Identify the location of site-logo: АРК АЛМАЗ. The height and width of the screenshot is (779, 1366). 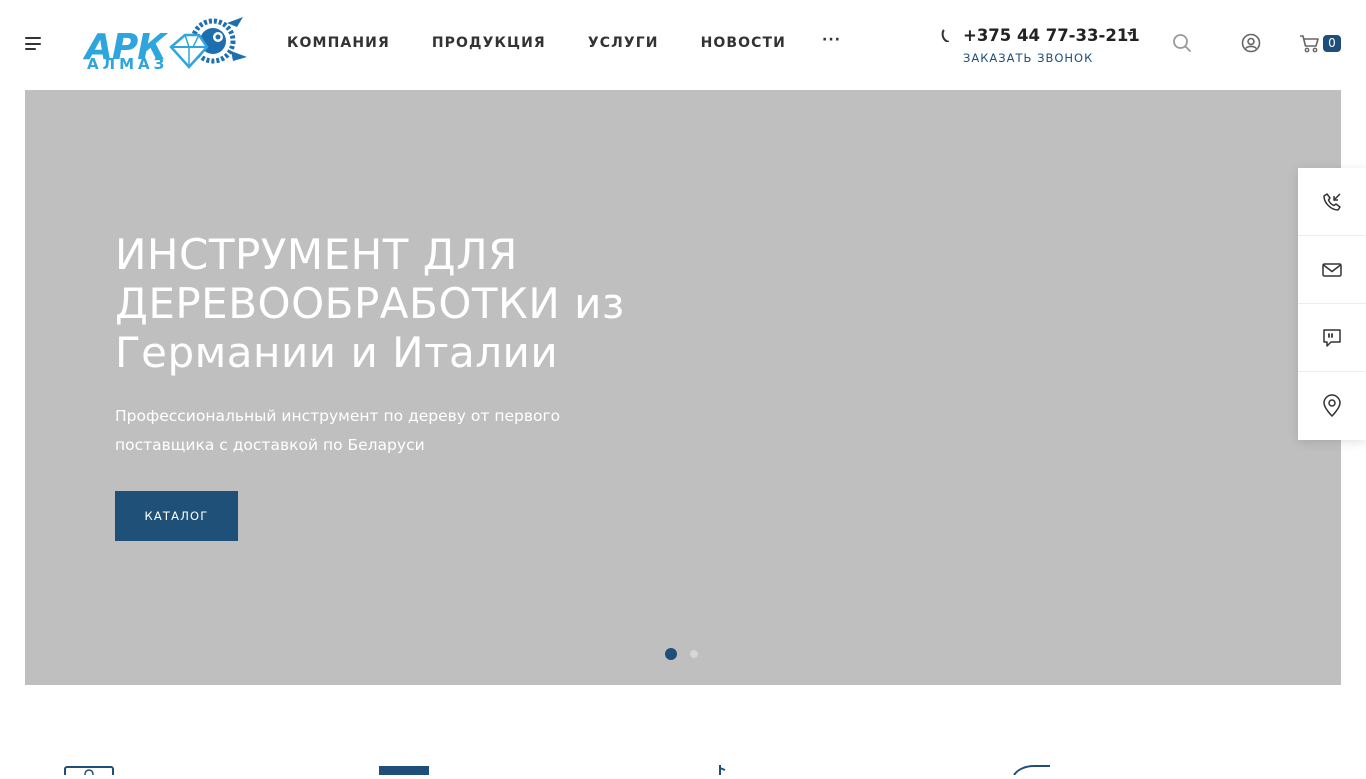
(166, 45).